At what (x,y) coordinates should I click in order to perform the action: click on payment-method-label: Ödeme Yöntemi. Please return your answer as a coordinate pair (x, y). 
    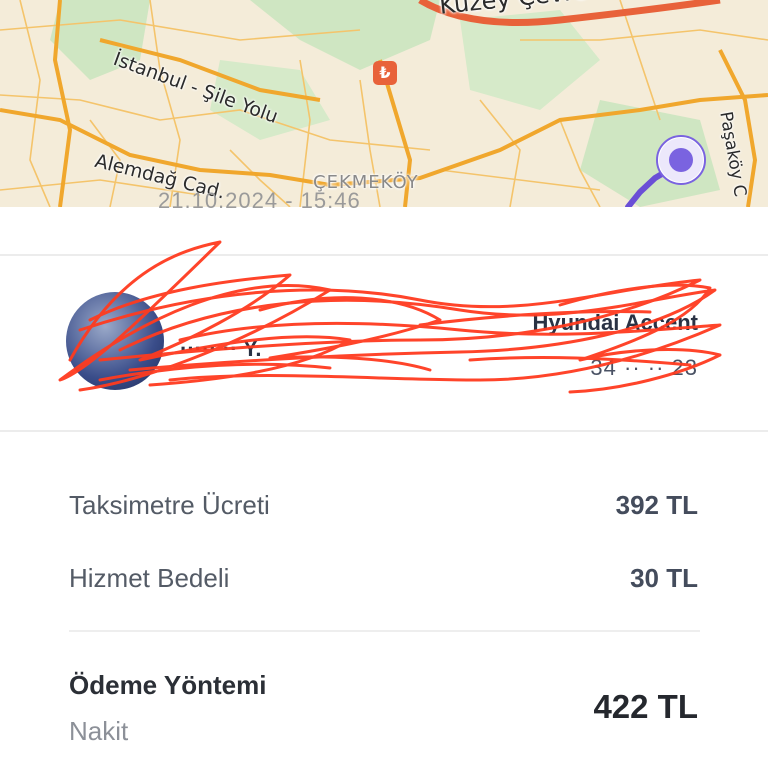
    Looking at the image, I should click on (168, 685).